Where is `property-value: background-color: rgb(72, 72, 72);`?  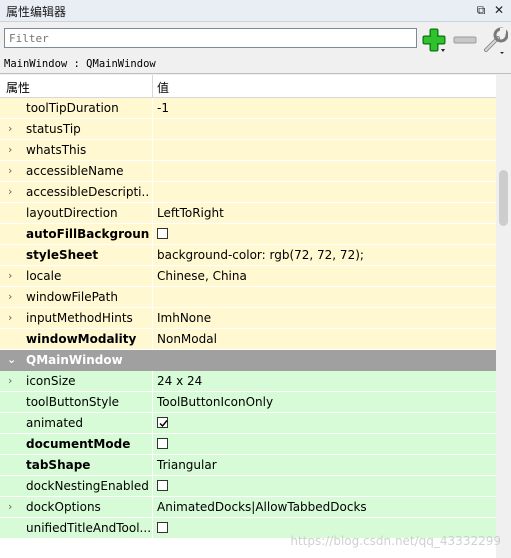 property-value: background-color: rgb(72, 72, 72); is located at coordinates (260, 255).